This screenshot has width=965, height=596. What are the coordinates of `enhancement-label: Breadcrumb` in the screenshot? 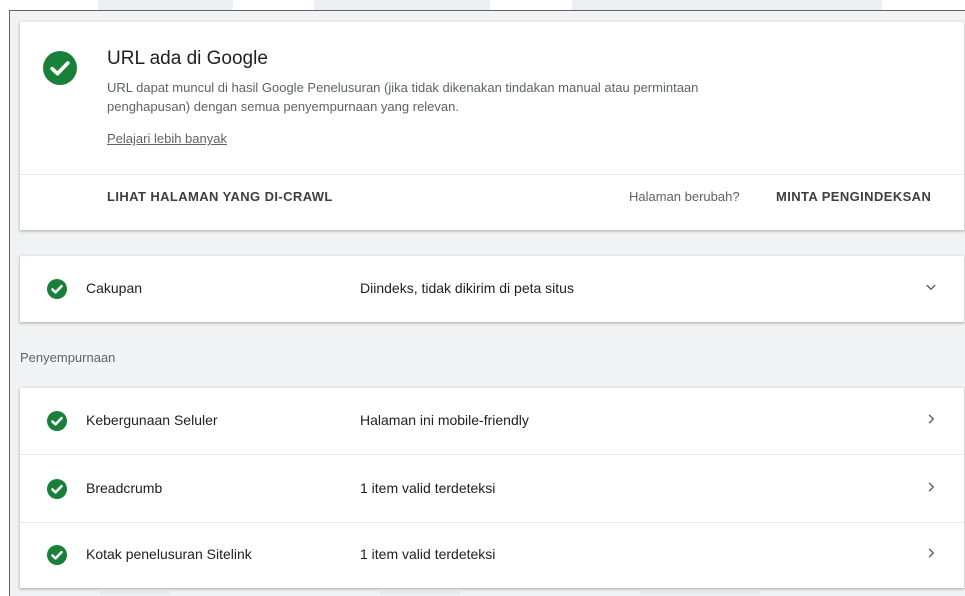 It's located at (124, 488).